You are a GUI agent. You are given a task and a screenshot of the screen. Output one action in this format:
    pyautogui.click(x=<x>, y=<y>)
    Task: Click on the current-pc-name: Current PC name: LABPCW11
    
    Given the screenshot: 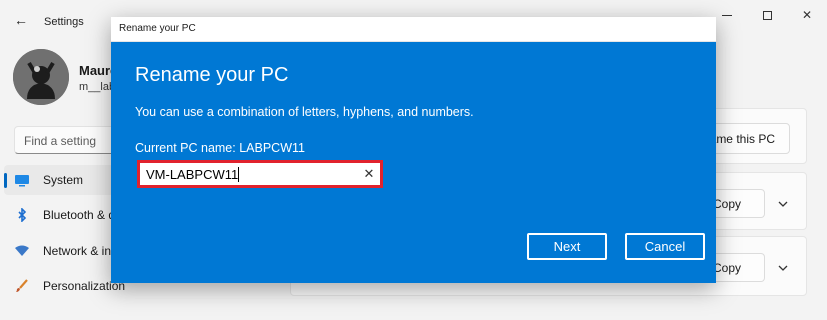 What is the action you would take?
    pyautogui.click(x=220, y=148)
    